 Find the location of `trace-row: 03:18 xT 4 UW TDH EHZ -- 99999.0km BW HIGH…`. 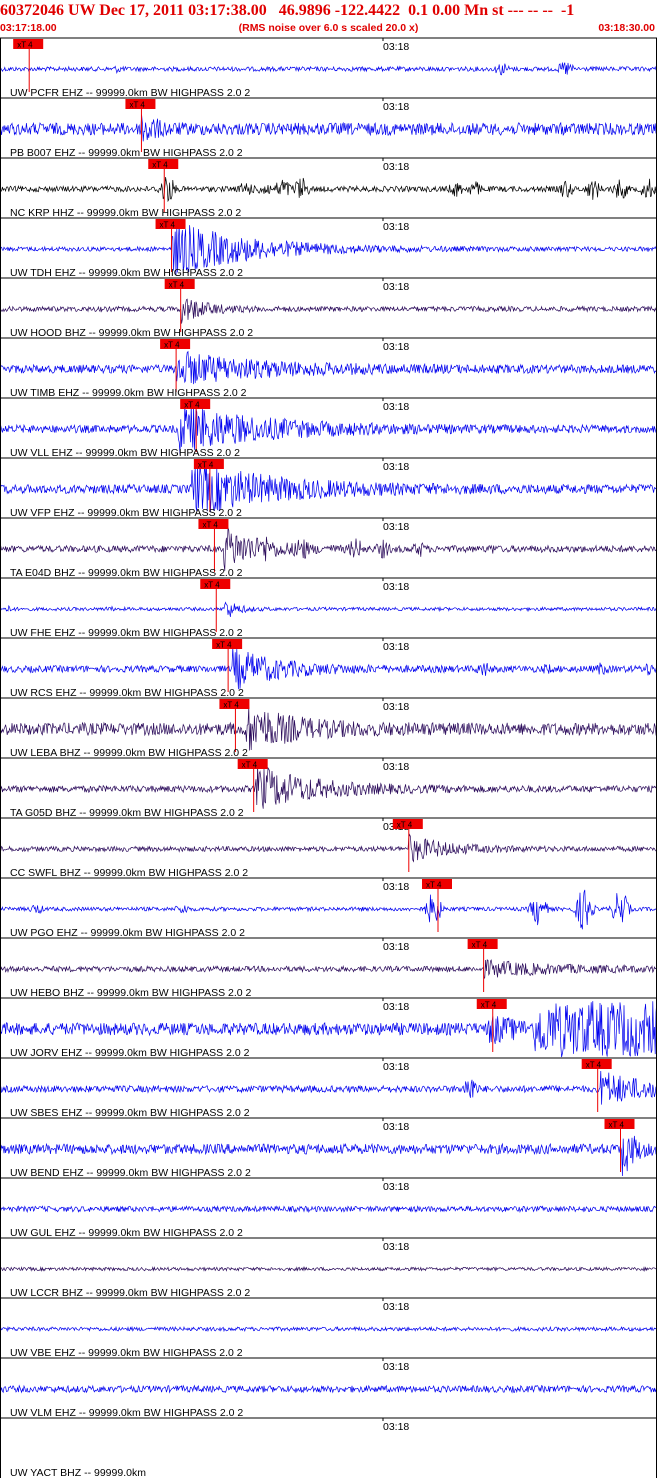

trace-row: 03:18 xT 4 UW TDH EHZ -- 99999.0km BW HIGH… is located at coordinates (328, 248).